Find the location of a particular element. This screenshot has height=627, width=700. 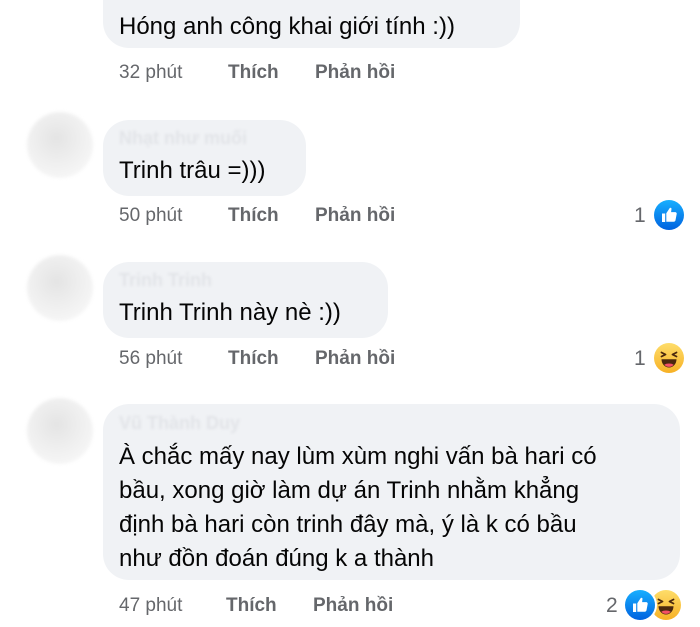

comment-time: 32 phút is located at coordinates (150, 73).